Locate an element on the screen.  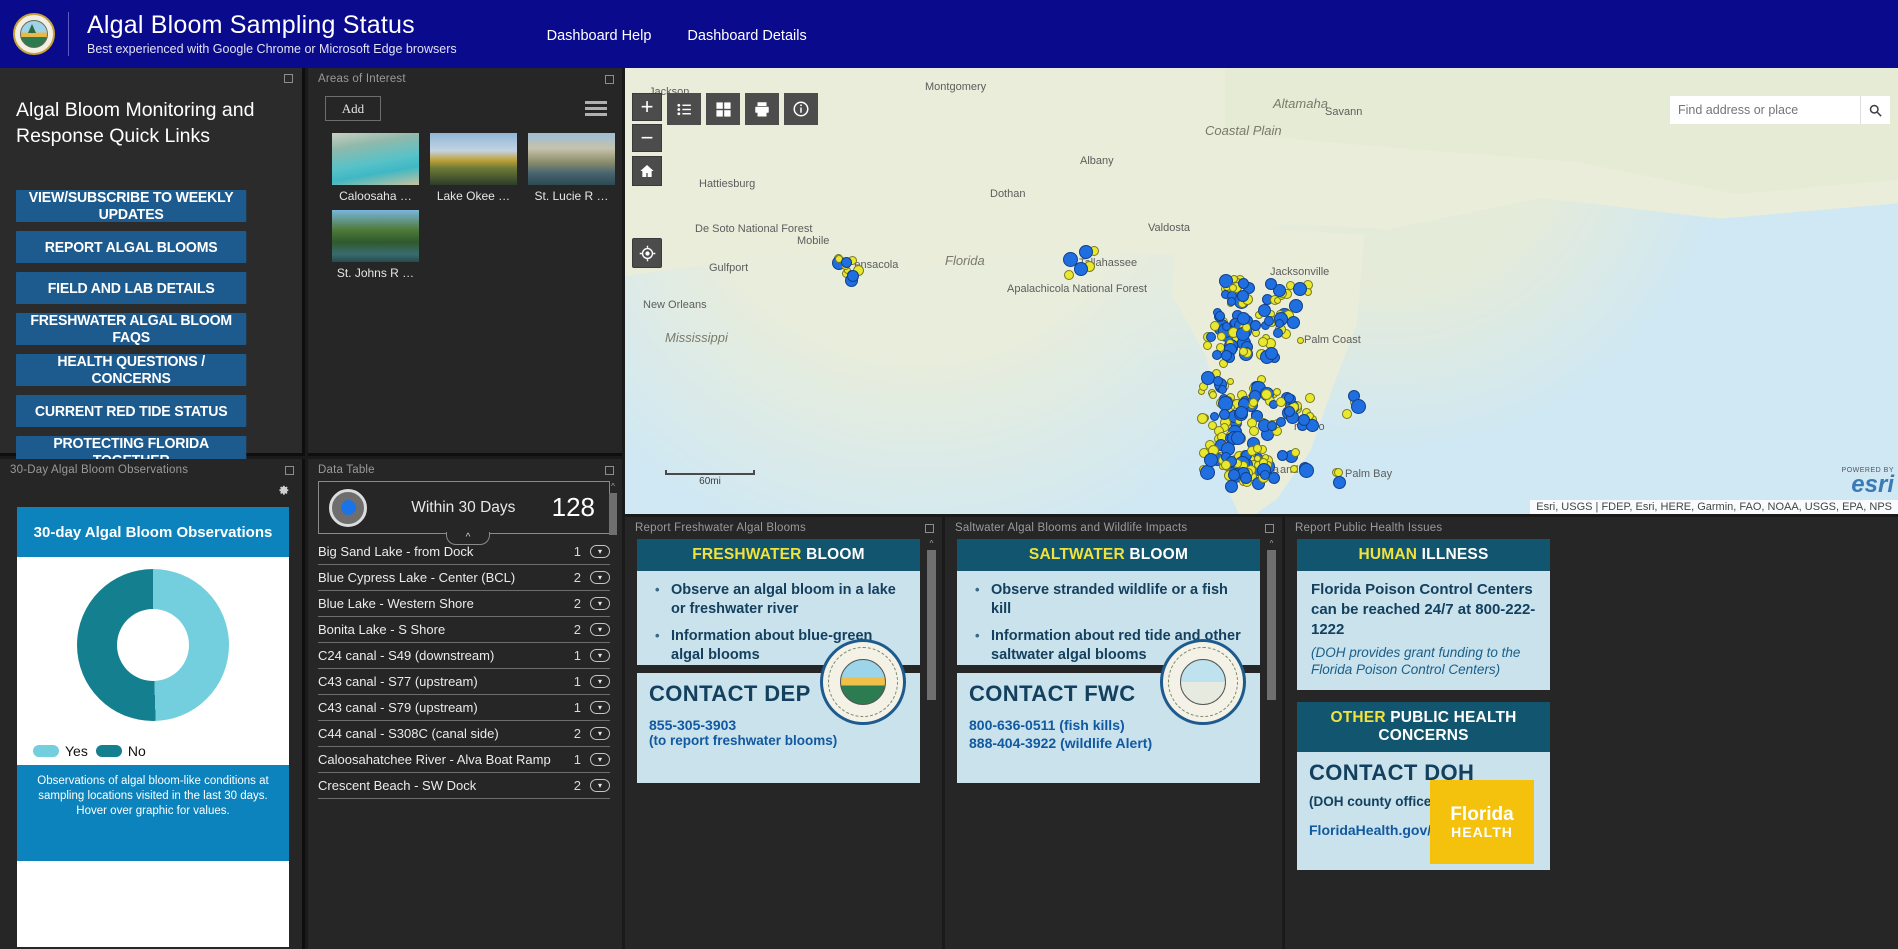
freshwater-expand-icon is located at coordinates (929, 528).